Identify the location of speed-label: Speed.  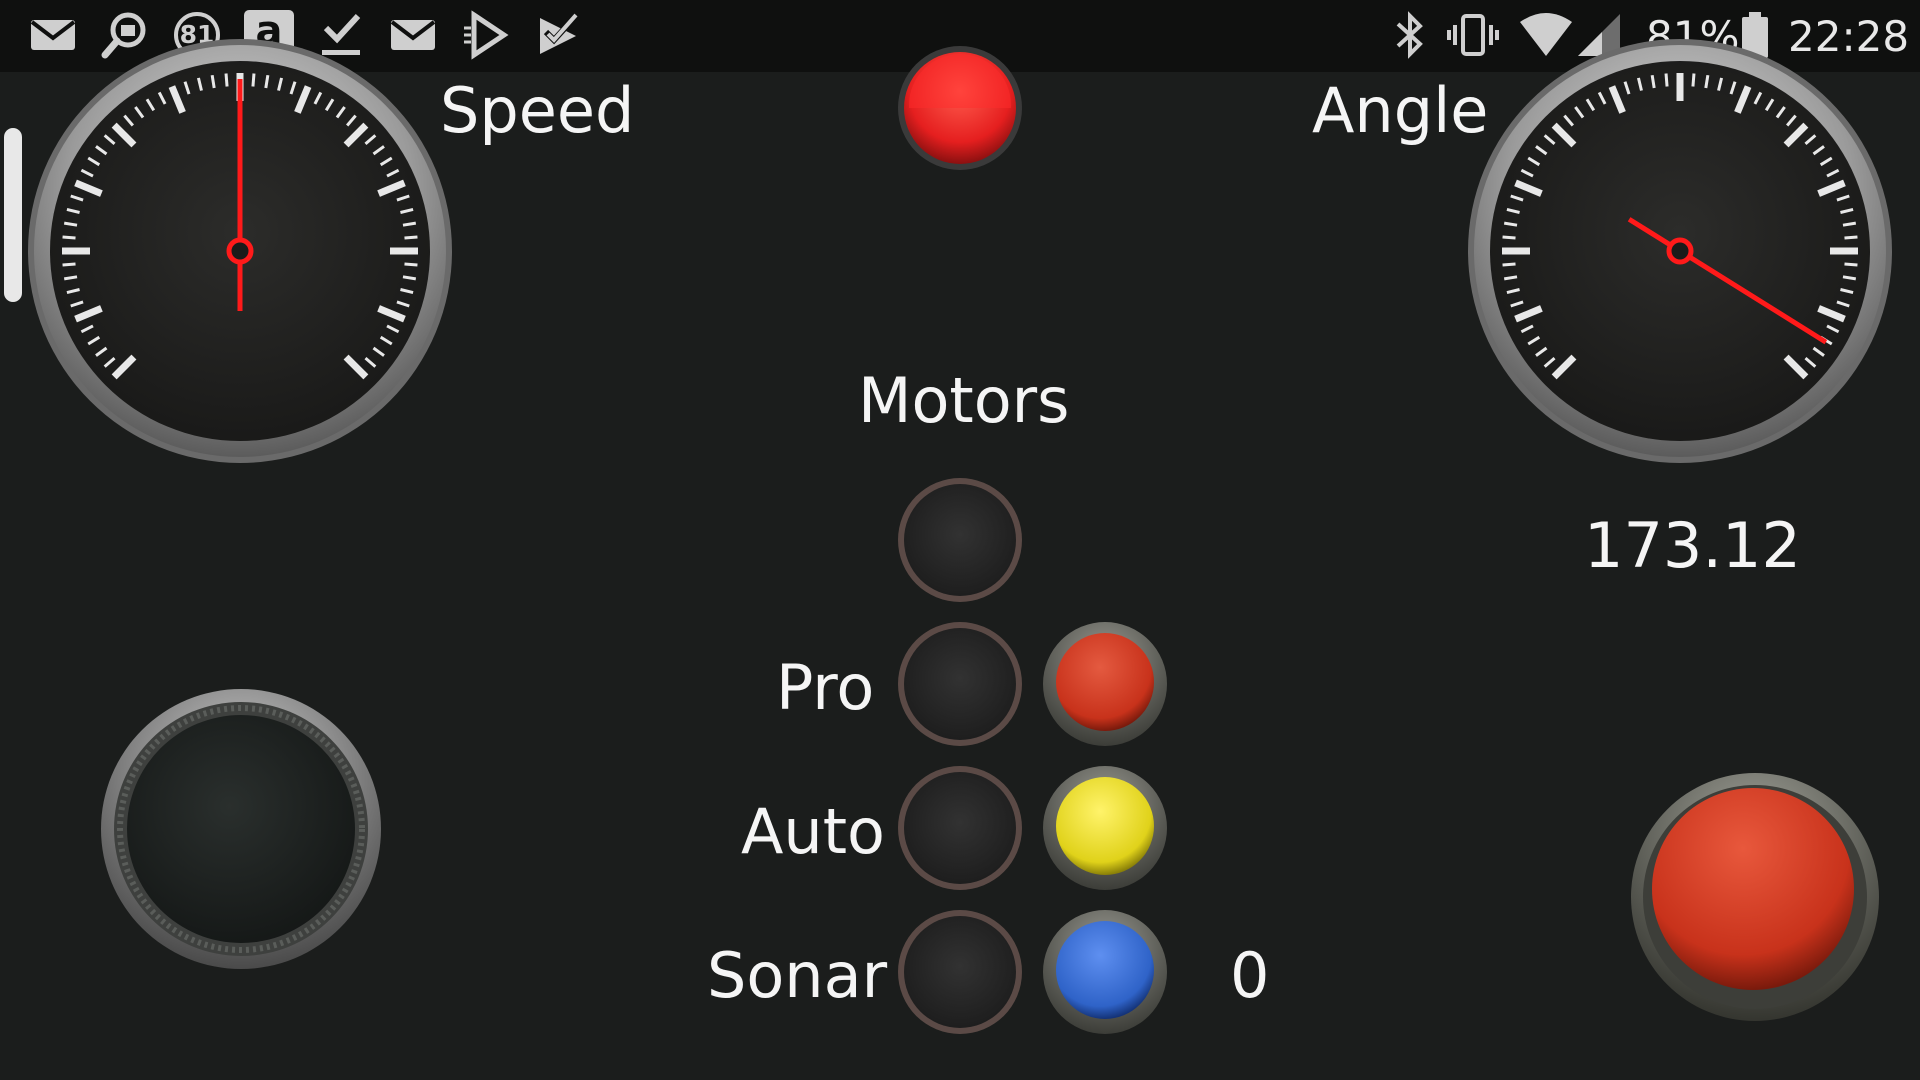
(537, 110).